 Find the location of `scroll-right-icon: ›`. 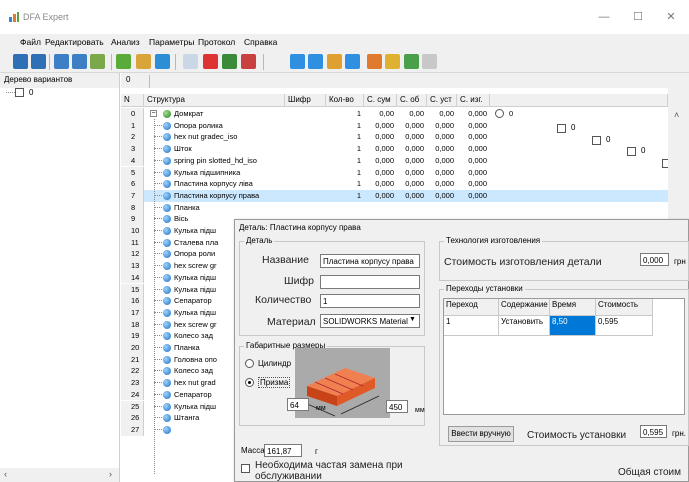

scroll-right-icon: › is located at coordinates (110, 474).